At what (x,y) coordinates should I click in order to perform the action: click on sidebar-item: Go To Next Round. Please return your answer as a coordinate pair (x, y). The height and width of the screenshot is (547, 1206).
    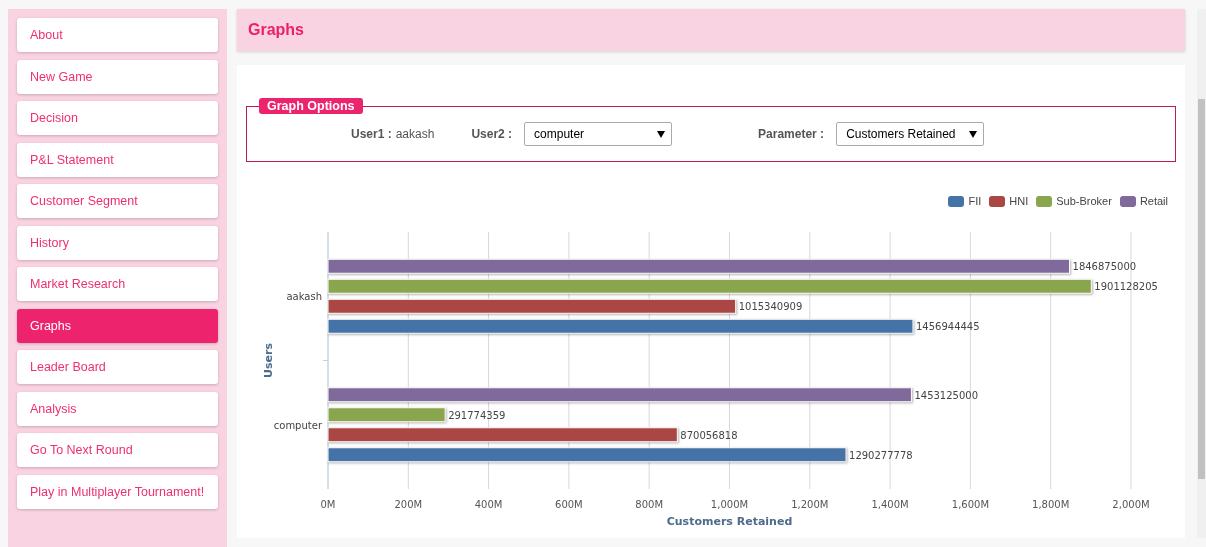
    Looking at the image, I should click on (117, 450).